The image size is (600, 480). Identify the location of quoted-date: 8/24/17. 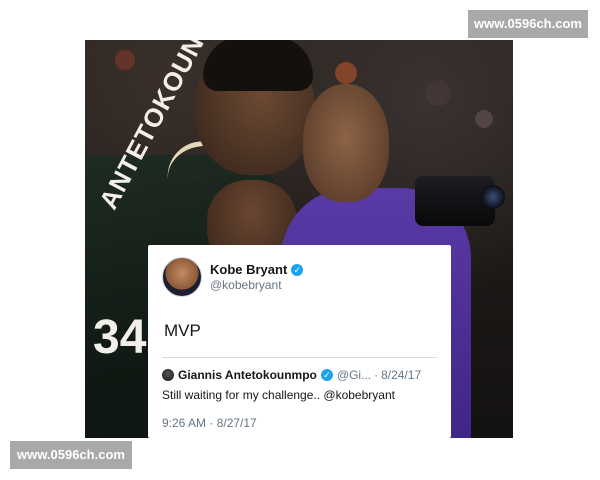
(401, 375).